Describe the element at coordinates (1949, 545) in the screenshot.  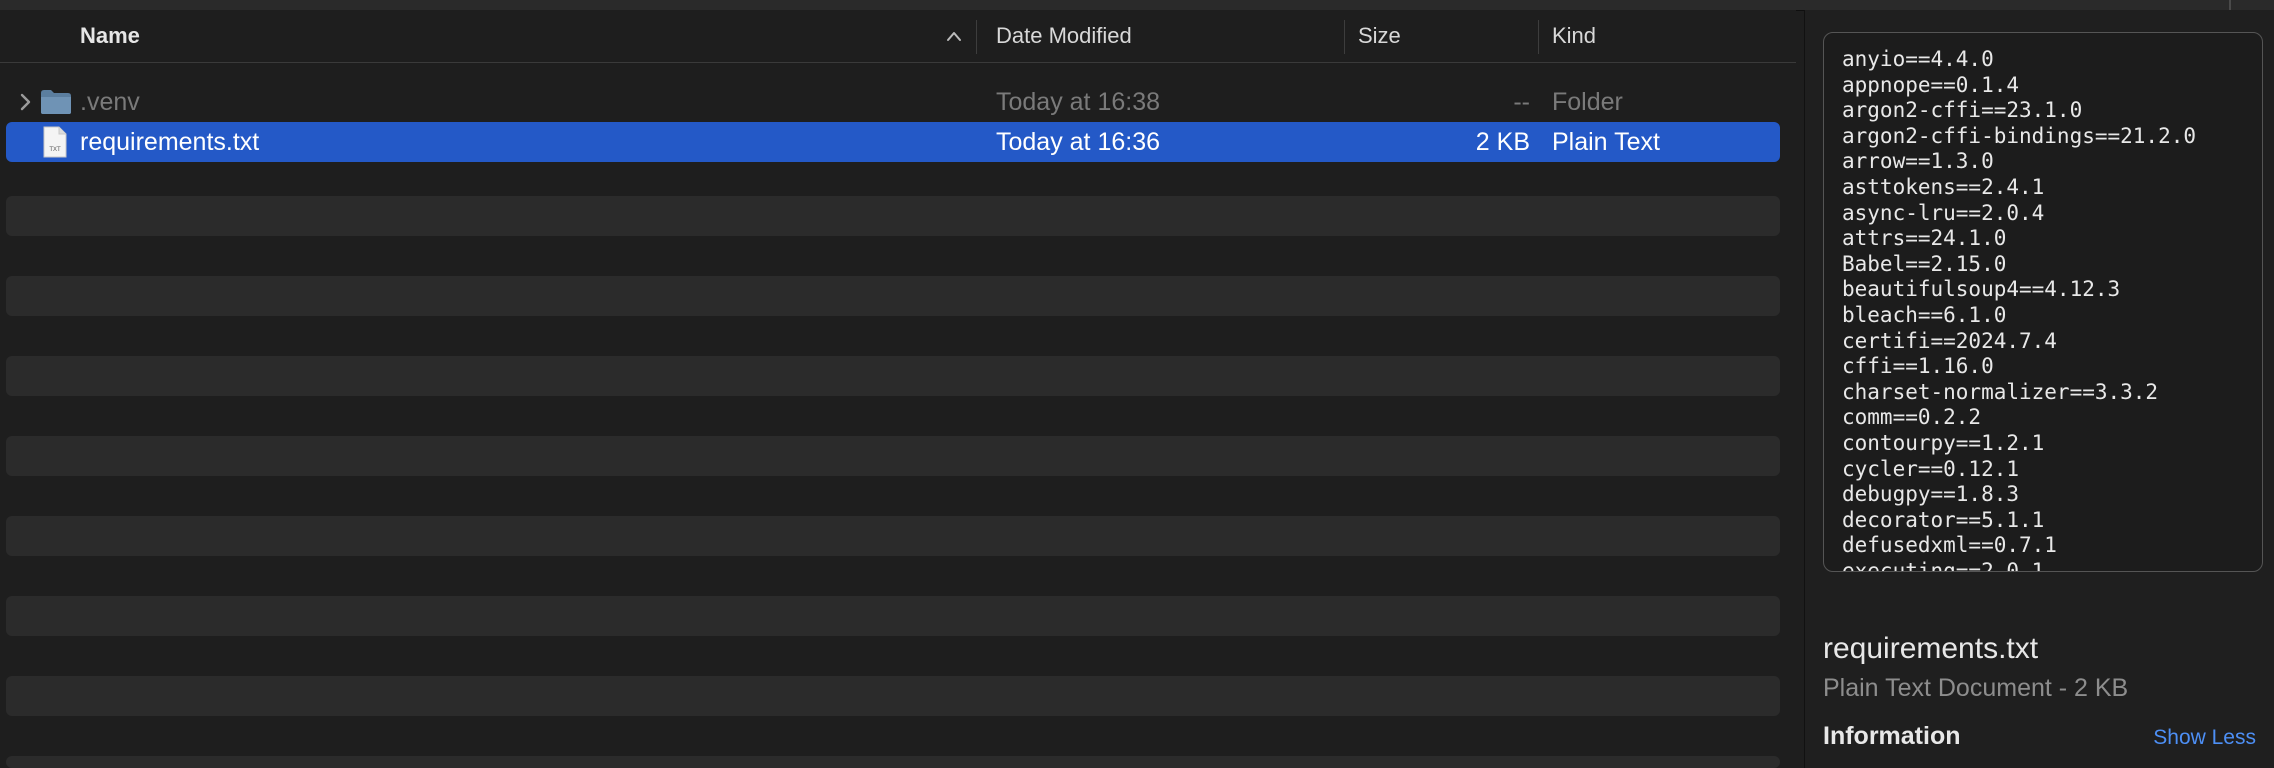
I see `preview-line: defusedxml==0.7.1` at that location.